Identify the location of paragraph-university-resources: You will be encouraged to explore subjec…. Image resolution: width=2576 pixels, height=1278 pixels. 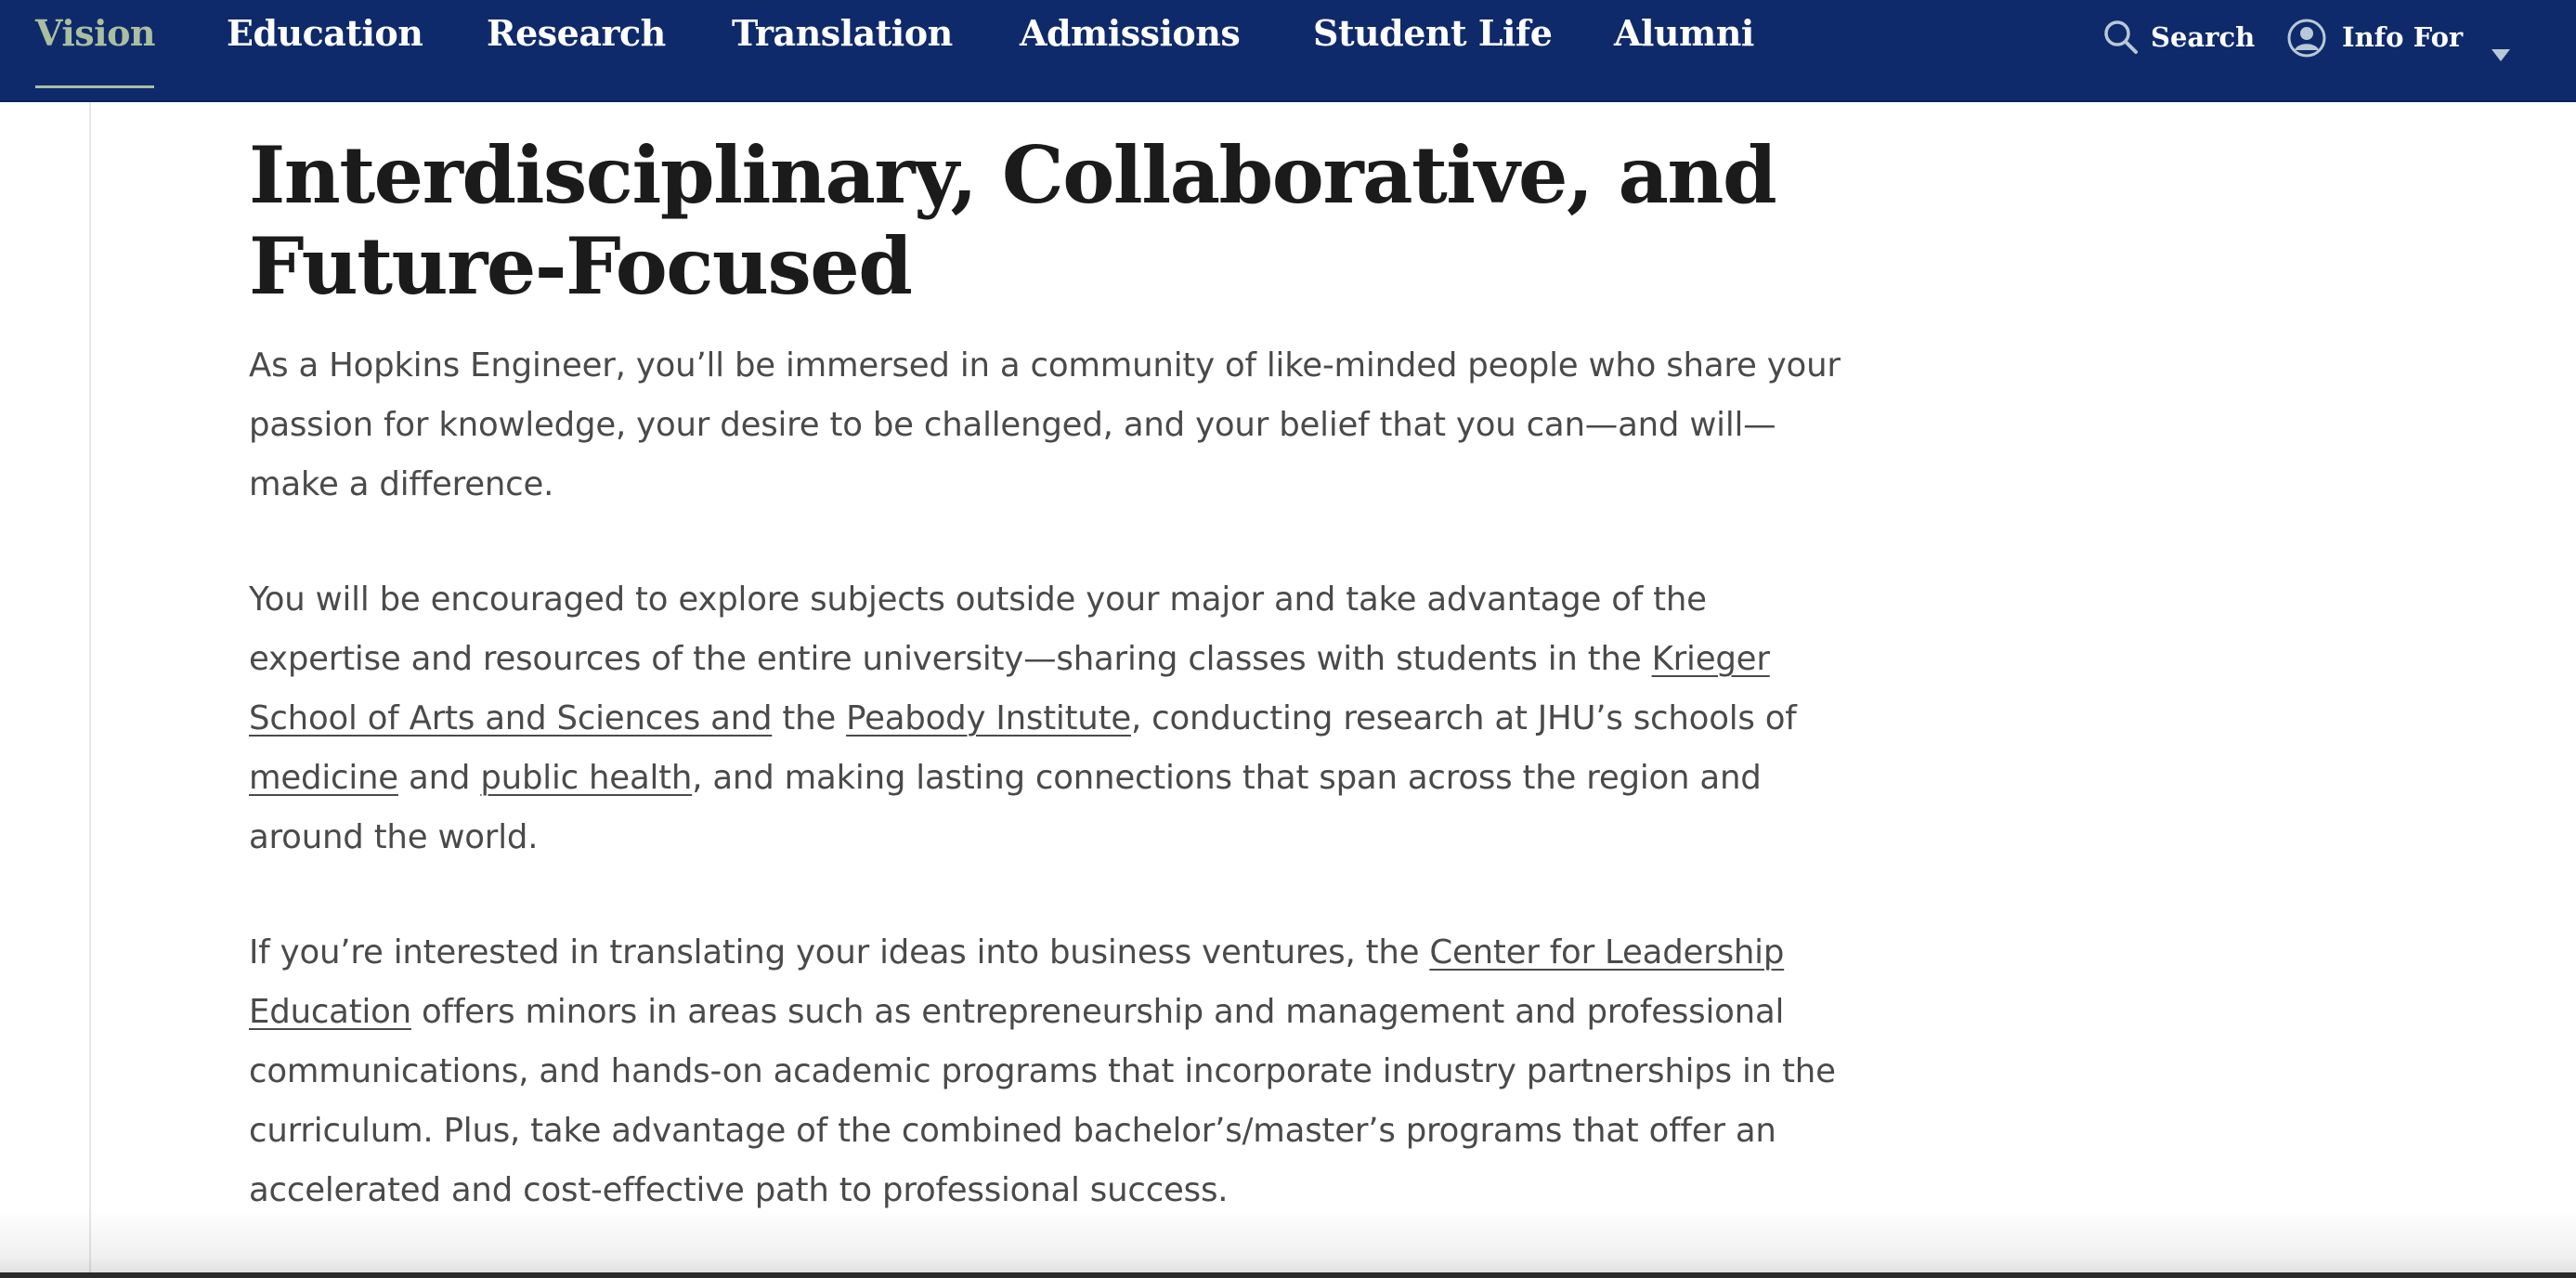
(1052, 718).